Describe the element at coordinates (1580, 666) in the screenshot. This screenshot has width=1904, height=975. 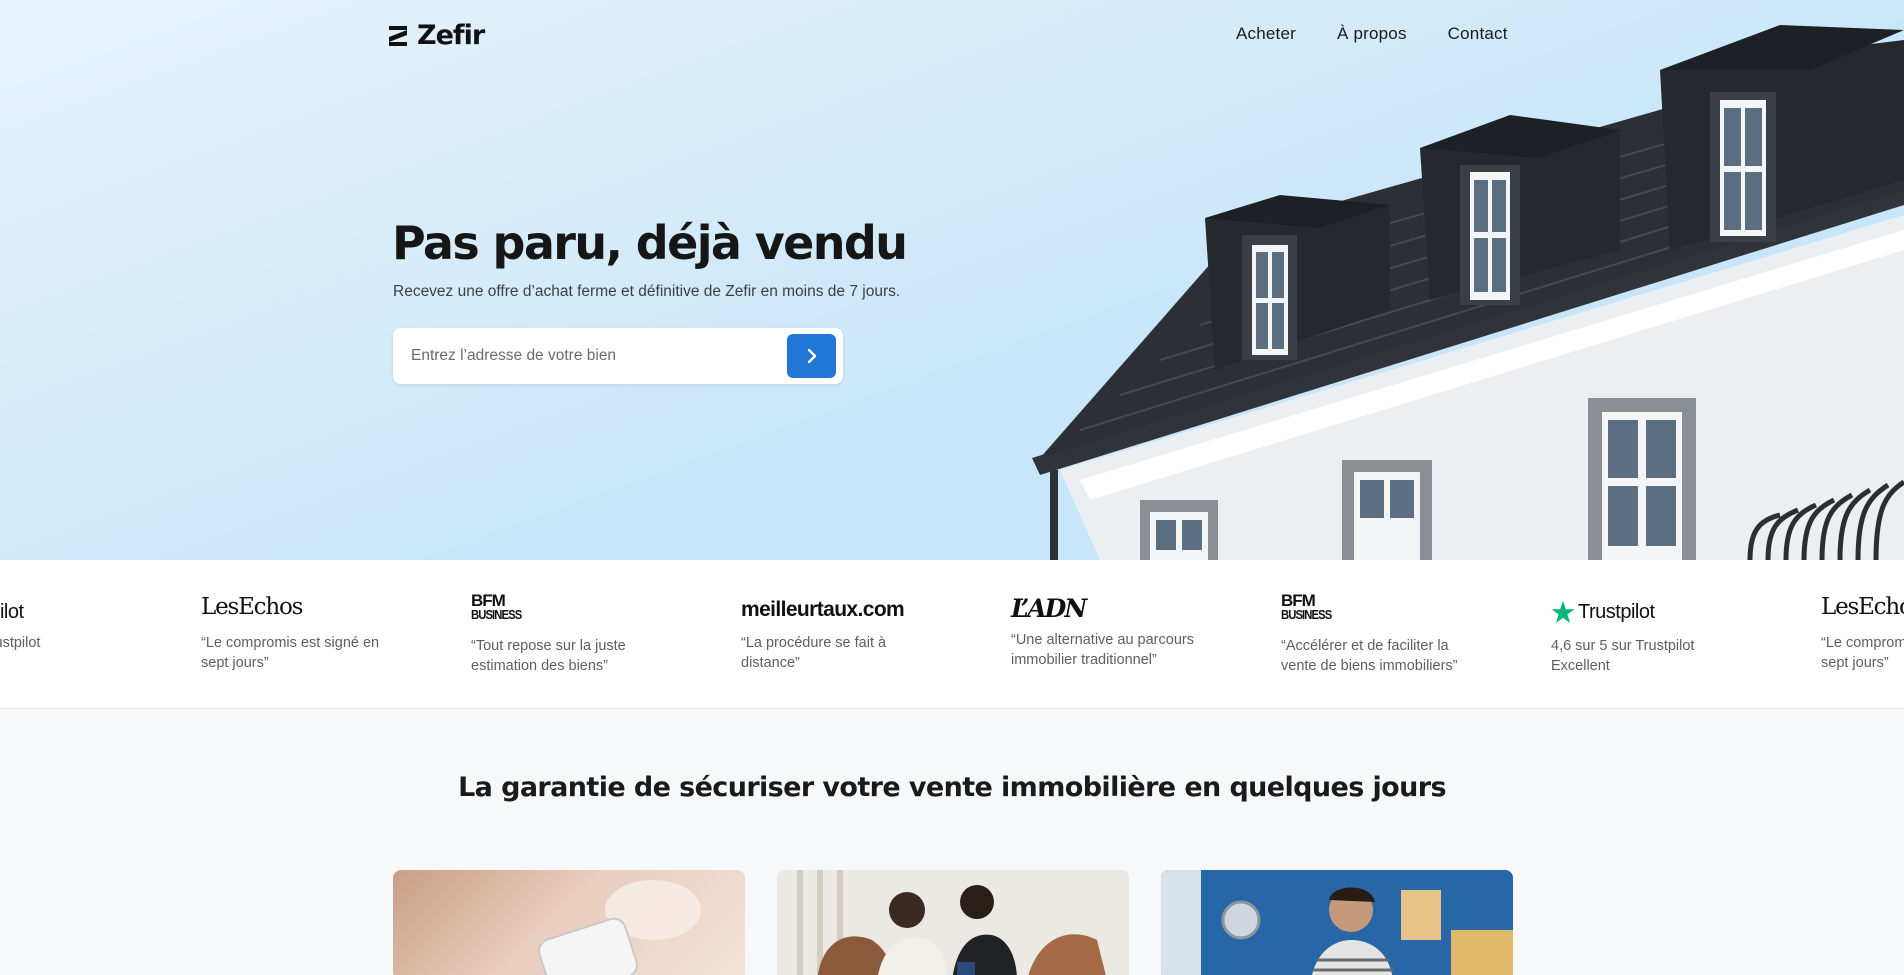
I see `press-quote-line: Excellent` at that location.